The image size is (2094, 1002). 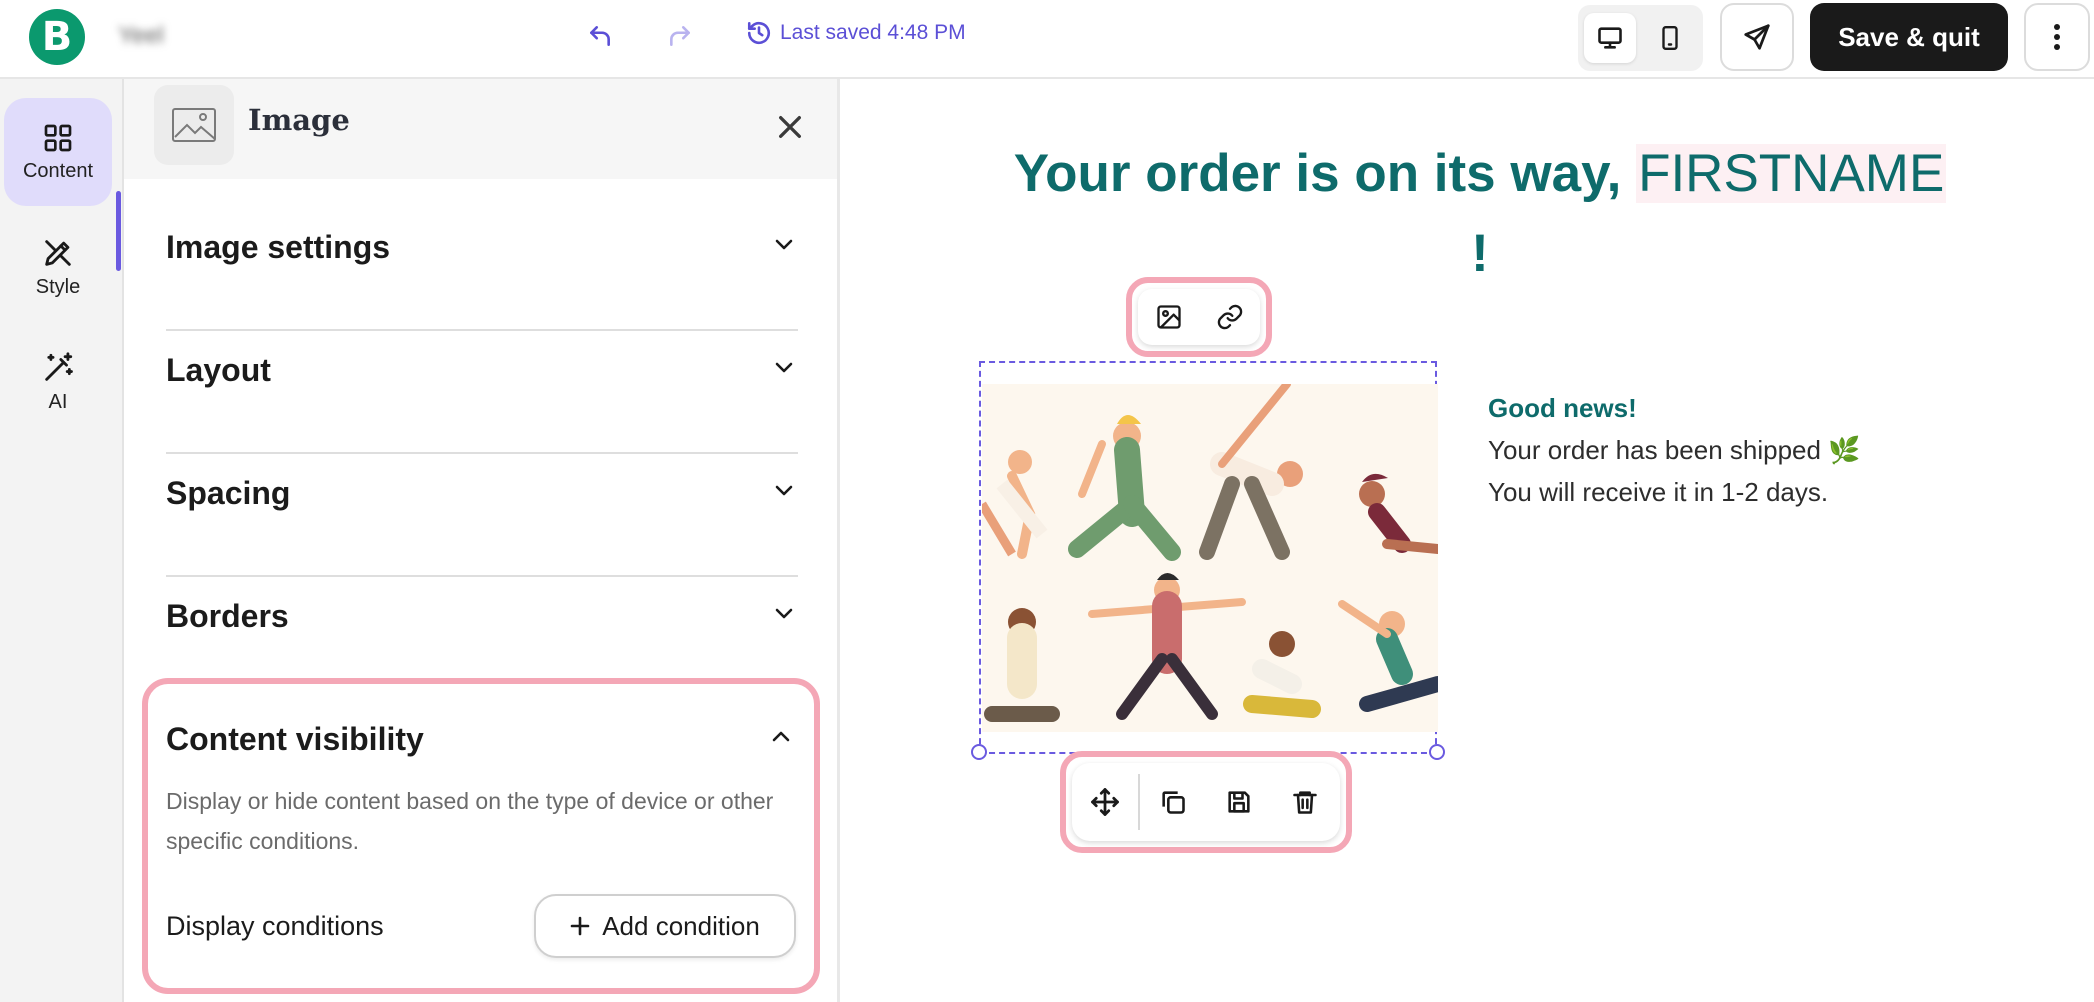 What do you see at coordinates (1658, 492) in the screenshot?
I see `text-line: You will receive it in 1-2 days.` at bounding box center [1658, 492].